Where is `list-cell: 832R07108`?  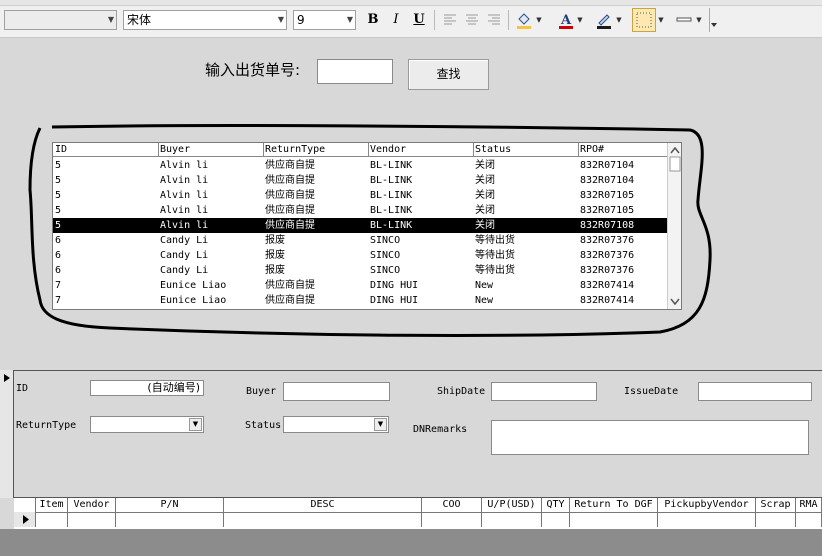 list-cell: 832R07108 is located at coordinates (607, 225).